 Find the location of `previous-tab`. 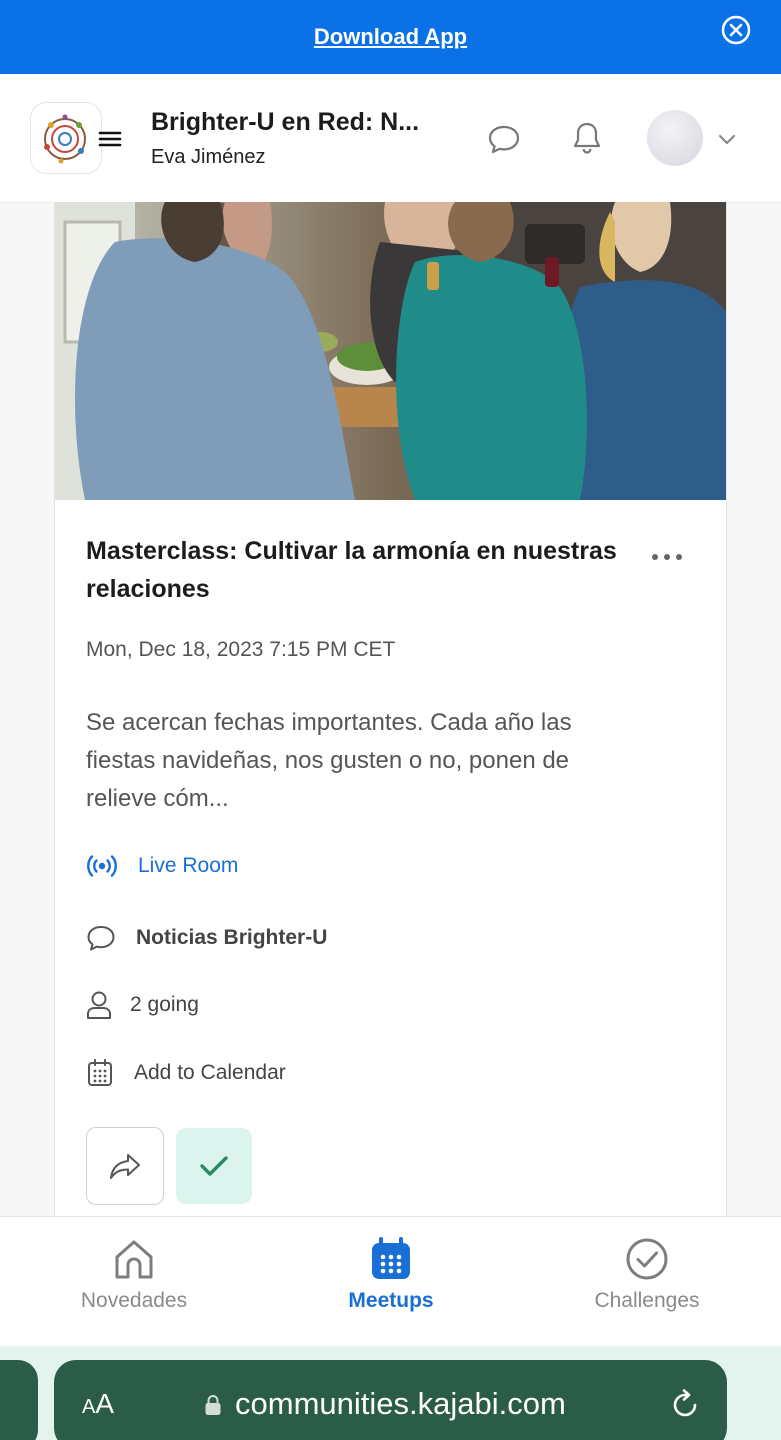

previous-tab is located at coordinates (19, 1400).